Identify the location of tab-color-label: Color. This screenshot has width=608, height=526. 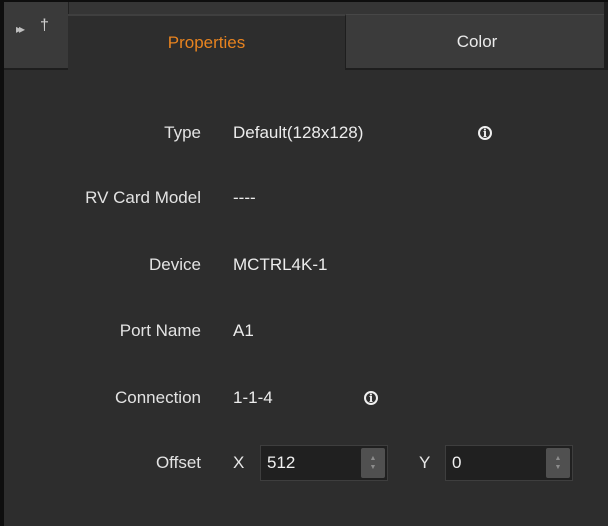
(477, 41).